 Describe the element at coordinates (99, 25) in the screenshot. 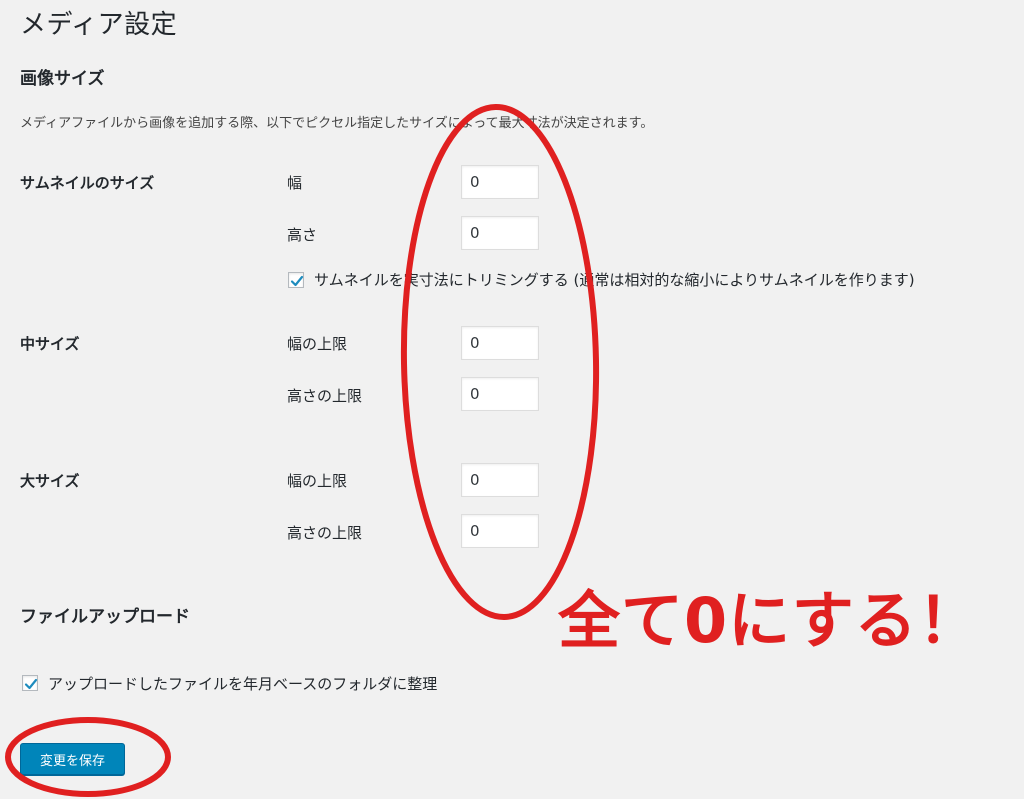

I see `page-title: メディア設定` at that location.